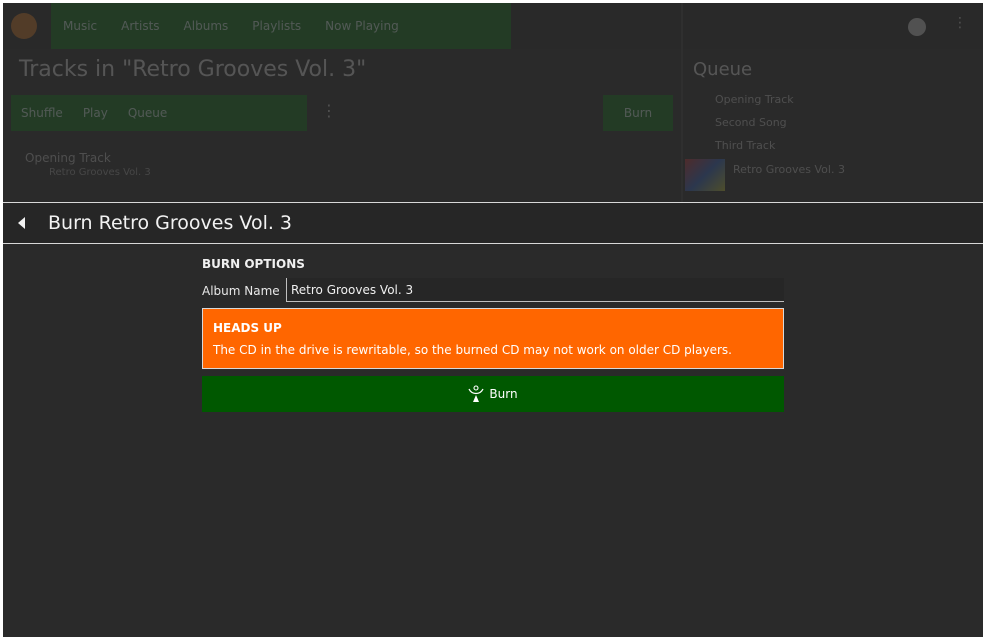 This screenshot has width=986, height=640. What do you see at coordinates (789, 169) in the screenshot?
I see `queue-item: Retro Grooves Vol. 3` at bounding box center [789, 169].